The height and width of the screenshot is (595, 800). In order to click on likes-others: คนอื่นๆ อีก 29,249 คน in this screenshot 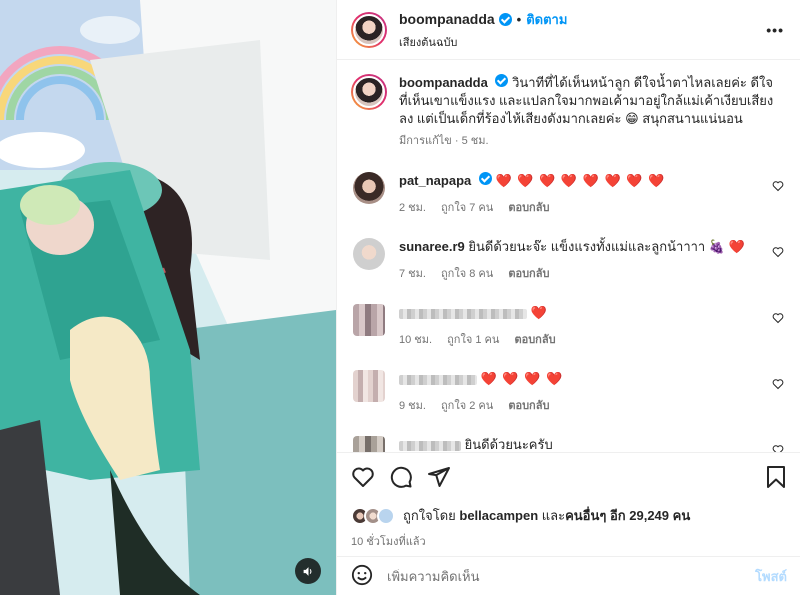, I will do `click(627, 515)`.